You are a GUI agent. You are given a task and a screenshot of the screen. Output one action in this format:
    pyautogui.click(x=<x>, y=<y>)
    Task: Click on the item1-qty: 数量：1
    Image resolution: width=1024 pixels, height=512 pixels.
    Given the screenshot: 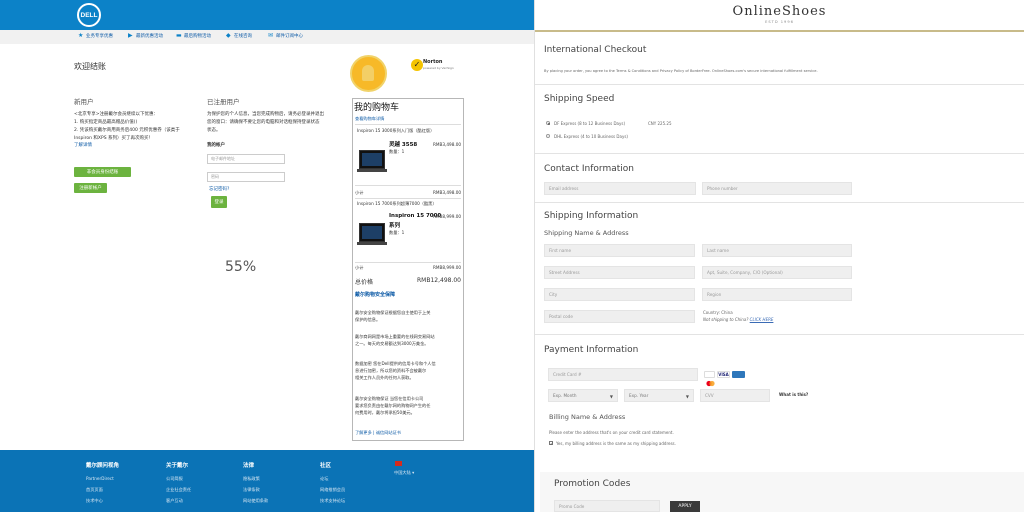 What is the action you would take?
    pyautogui.click(x=397, y=151)
    